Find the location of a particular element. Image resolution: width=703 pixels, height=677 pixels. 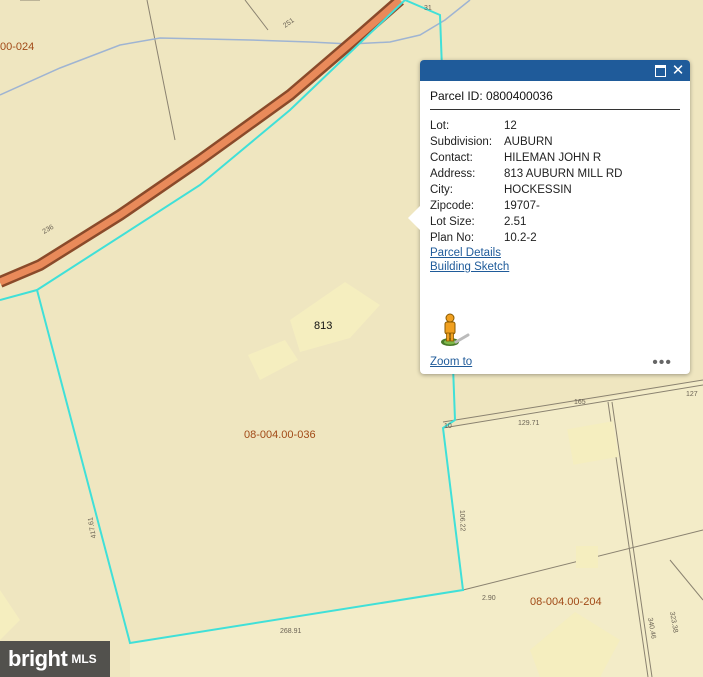

garage-building is located at coordinates (273, 360).